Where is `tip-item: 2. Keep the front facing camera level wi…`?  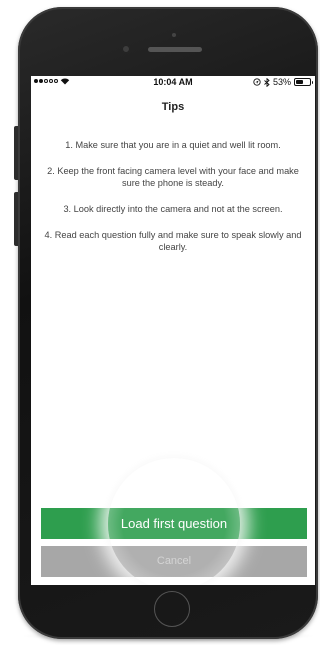
tip-item: 2. Keep the front facing camera level wi… is located at coordinates (173, 177).